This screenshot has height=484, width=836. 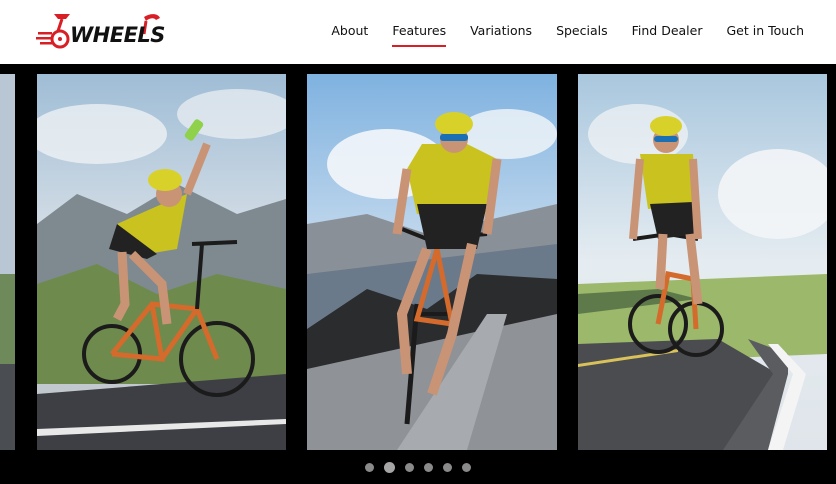 I want to click on nav-get-in-touch: Get in Touch, so click(x=766, y=31).